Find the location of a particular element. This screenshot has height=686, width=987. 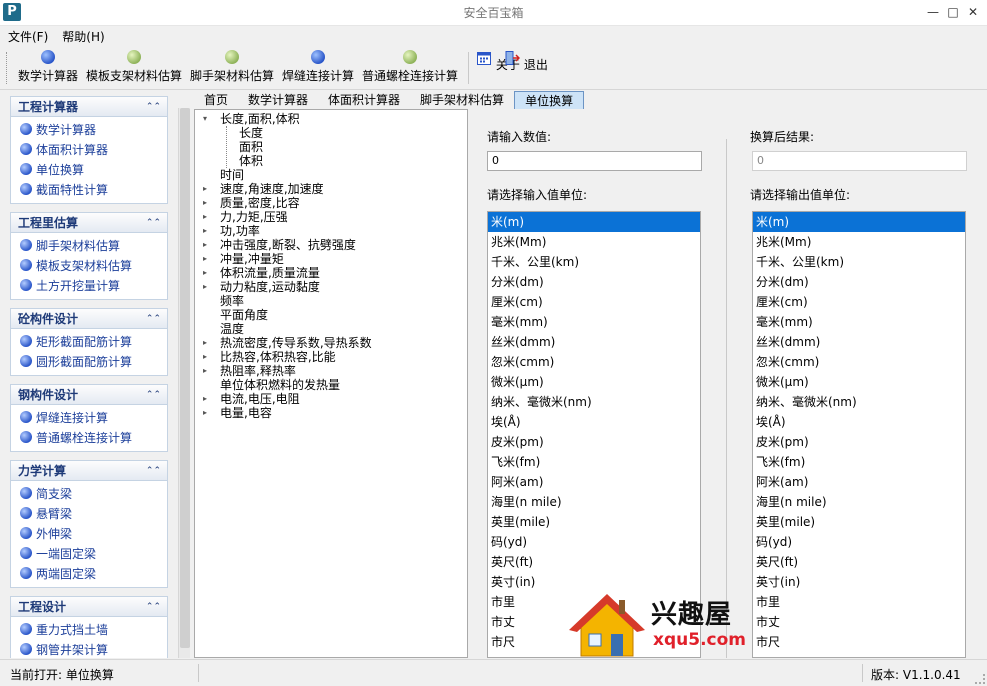

unit-option: 英里(mile) is located at coordinates (594, 522).